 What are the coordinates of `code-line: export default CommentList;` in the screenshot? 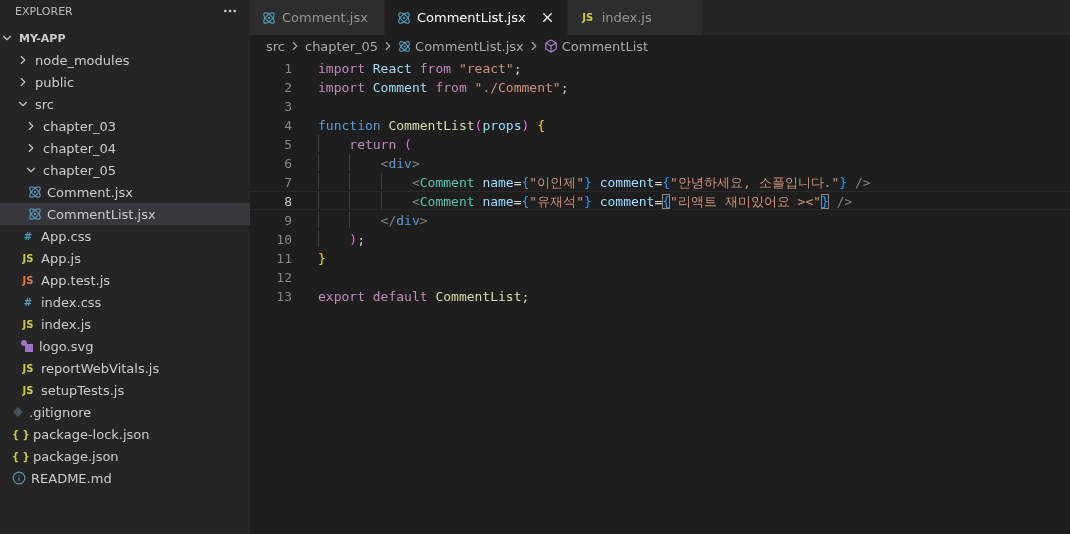 It's located at (424, 296).